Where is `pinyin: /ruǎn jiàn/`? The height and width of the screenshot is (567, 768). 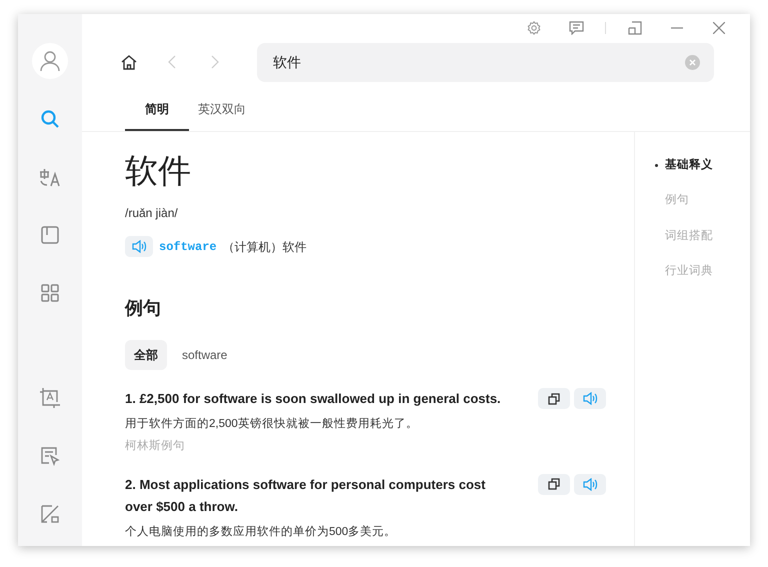 pinyin: /ruǎn jiàn/ is located at coordinates (152, 213).